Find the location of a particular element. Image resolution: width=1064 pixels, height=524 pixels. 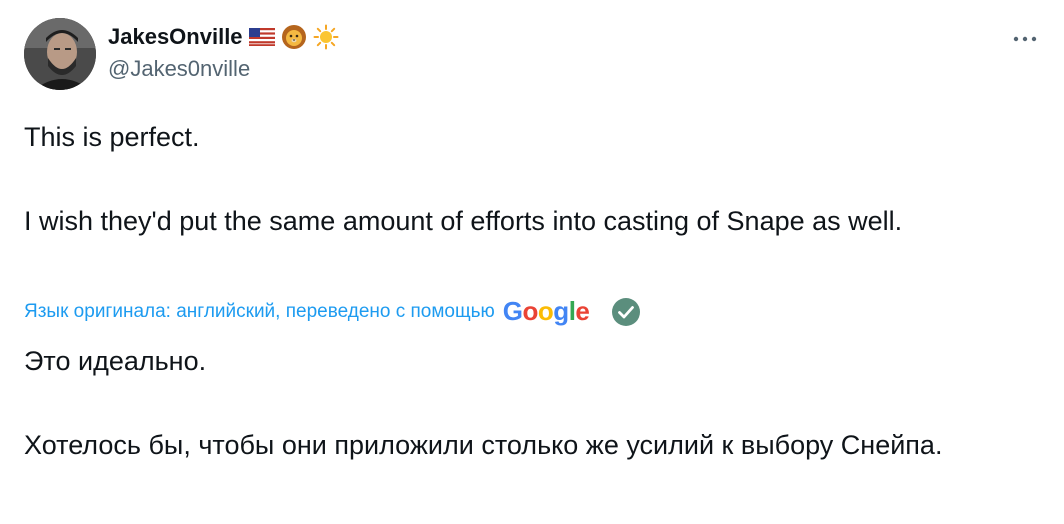

google-logo-letter: g is located at coordinates (561, 311).